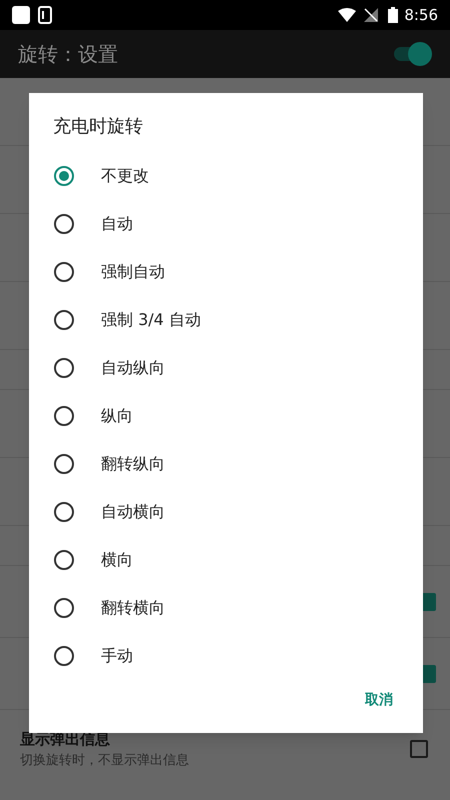  Describe the element at coordinates (226, 656) in the screenshot. I see `radio-option: 手动` at that location.